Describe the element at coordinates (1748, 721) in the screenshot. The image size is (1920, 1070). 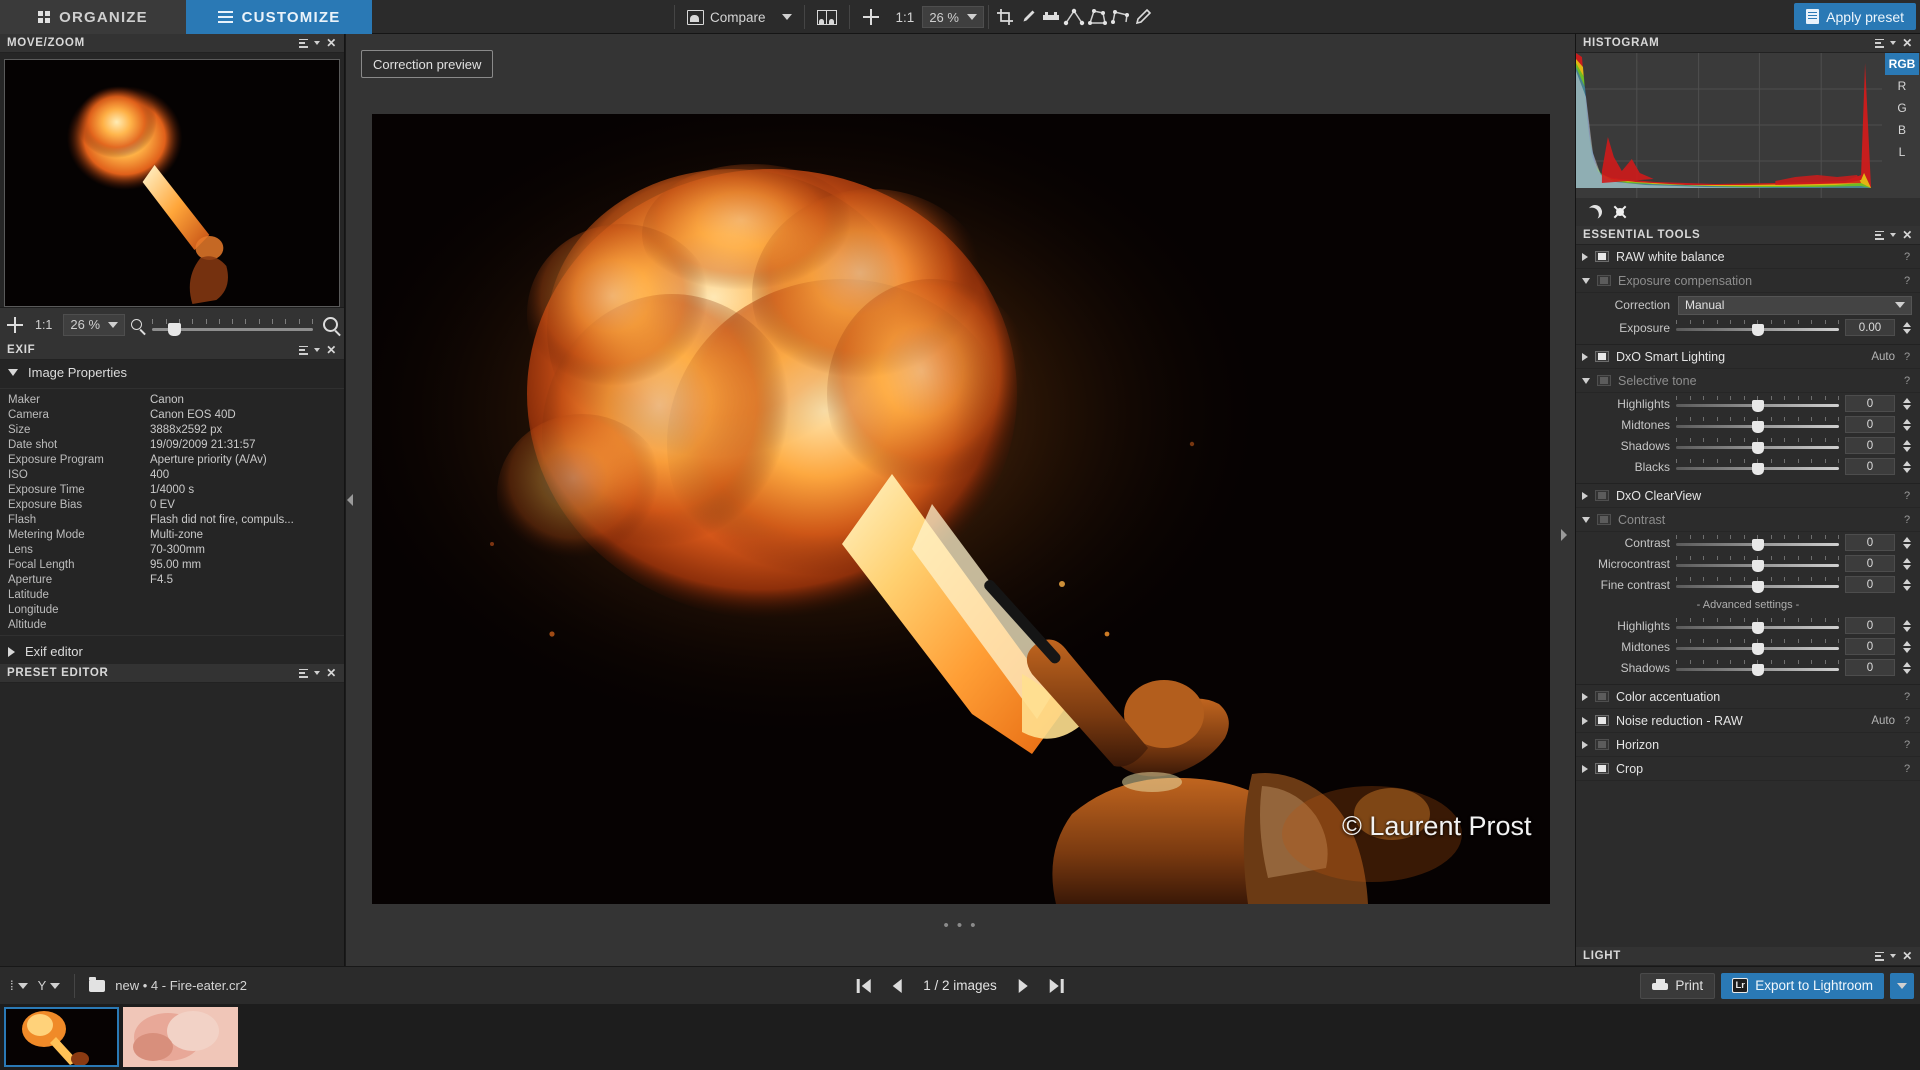
I see `tool-section-noise-reduction-raw: Noise reduction - RAW Auto?` at that location.